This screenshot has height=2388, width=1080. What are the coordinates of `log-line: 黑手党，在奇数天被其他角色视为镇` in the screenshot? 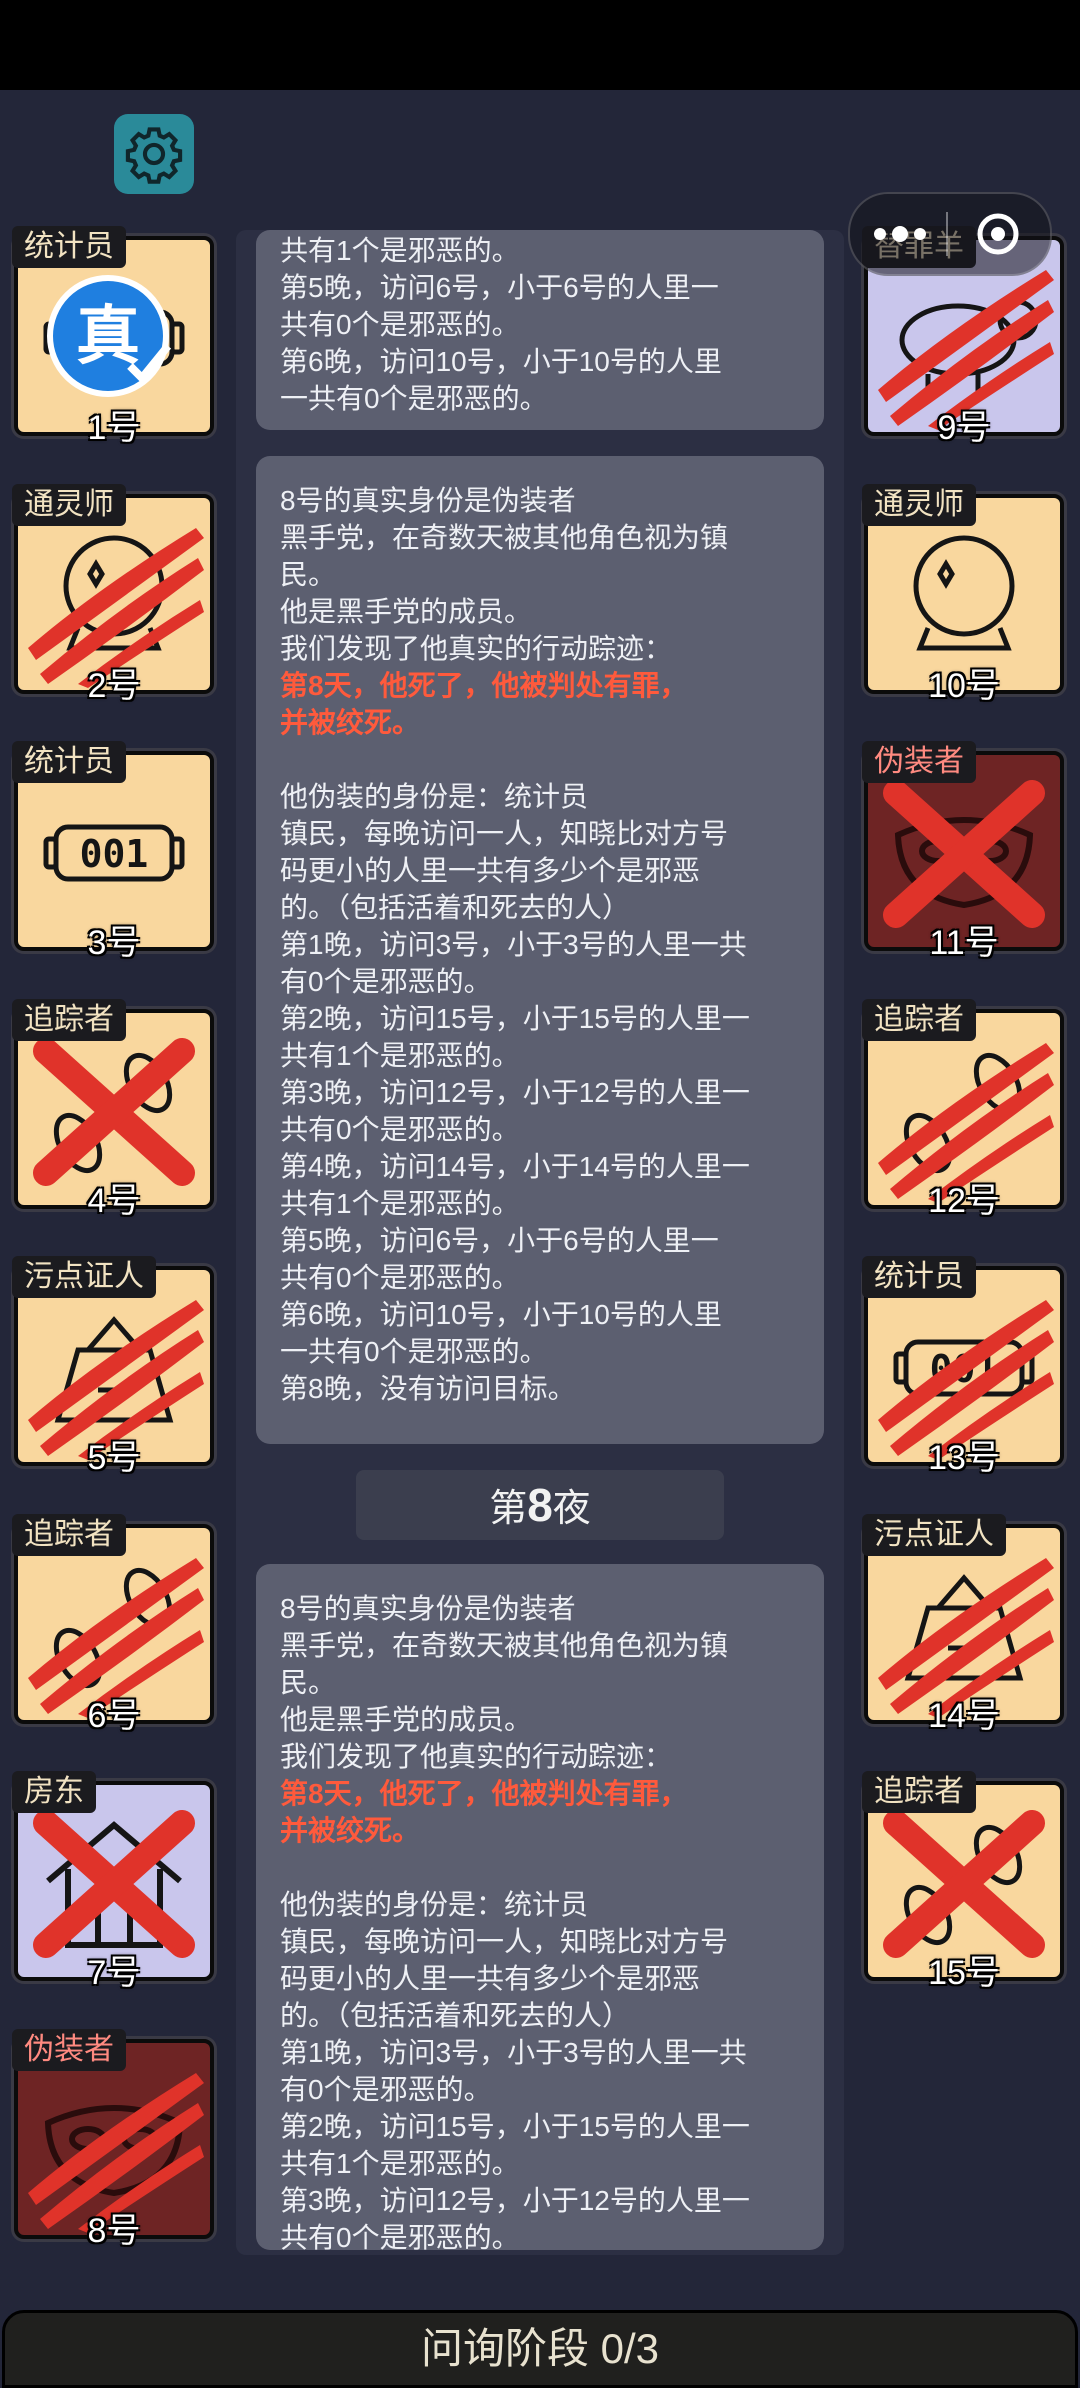 It's located at (504, 537).